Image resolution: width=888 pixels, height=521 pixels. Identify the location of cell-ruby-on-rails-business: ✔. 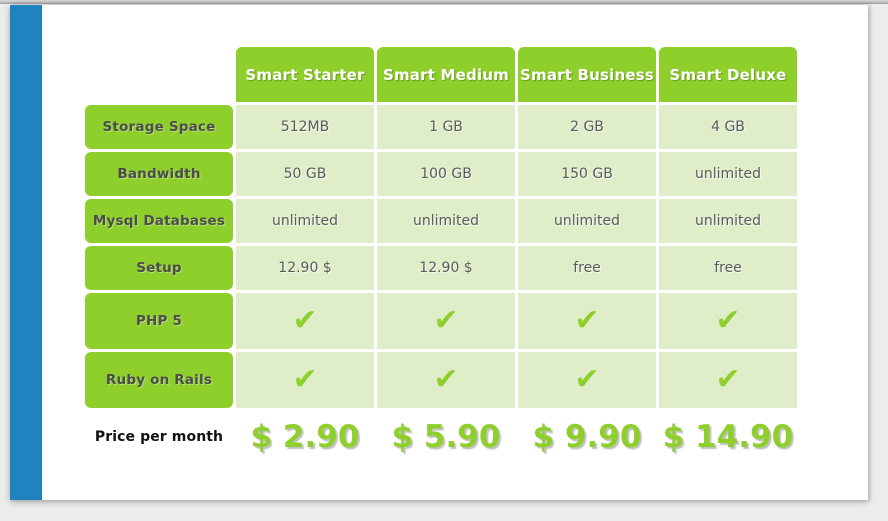
(587, 380).